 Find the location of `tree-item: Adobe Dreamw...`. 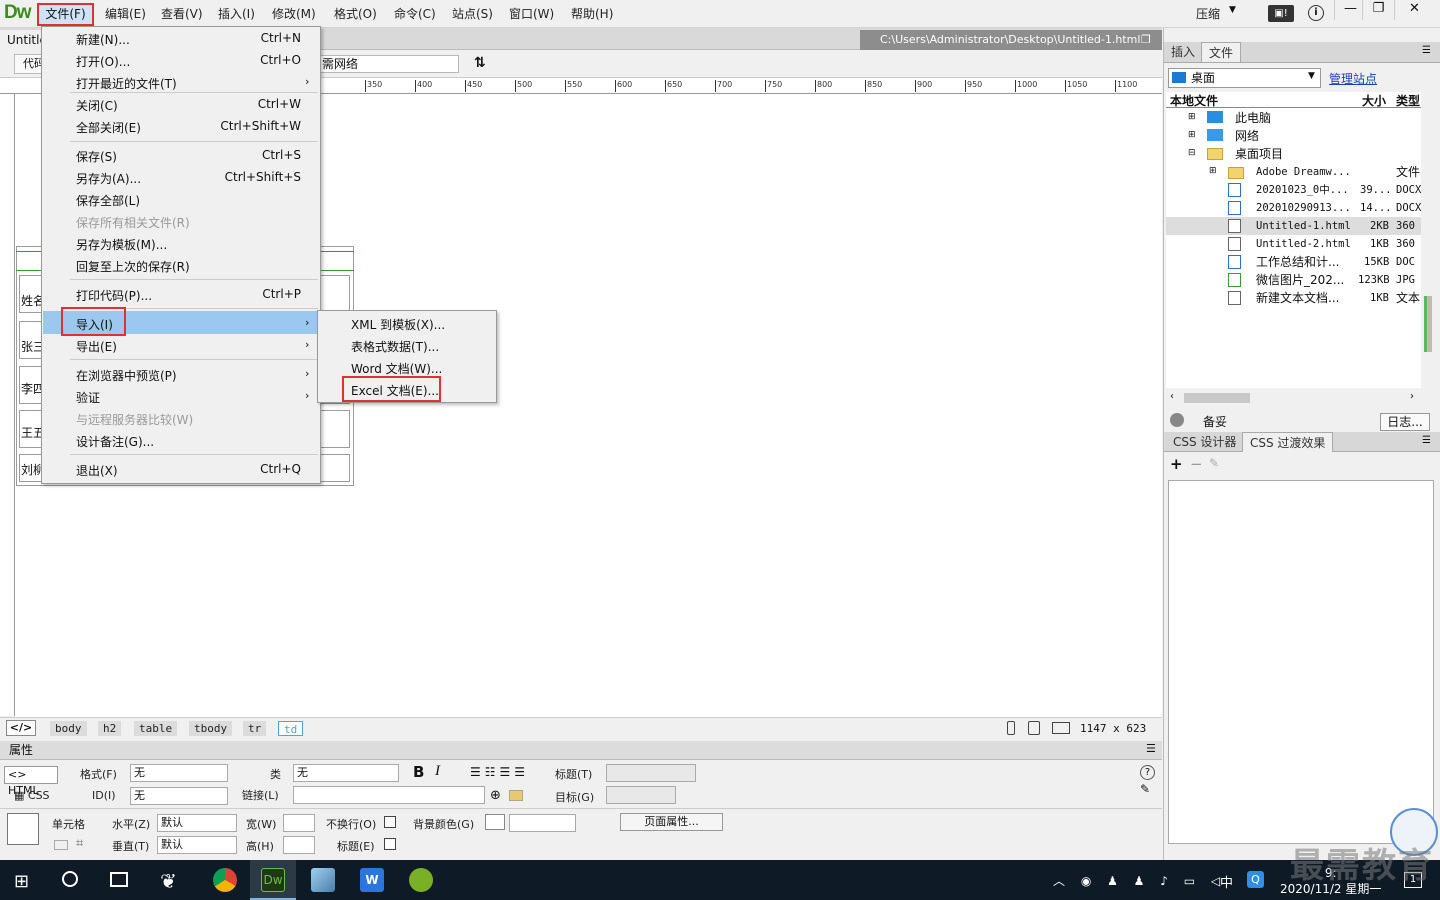

tree-item: Adobe Dreamw... is located at coordinates (1306, 172).